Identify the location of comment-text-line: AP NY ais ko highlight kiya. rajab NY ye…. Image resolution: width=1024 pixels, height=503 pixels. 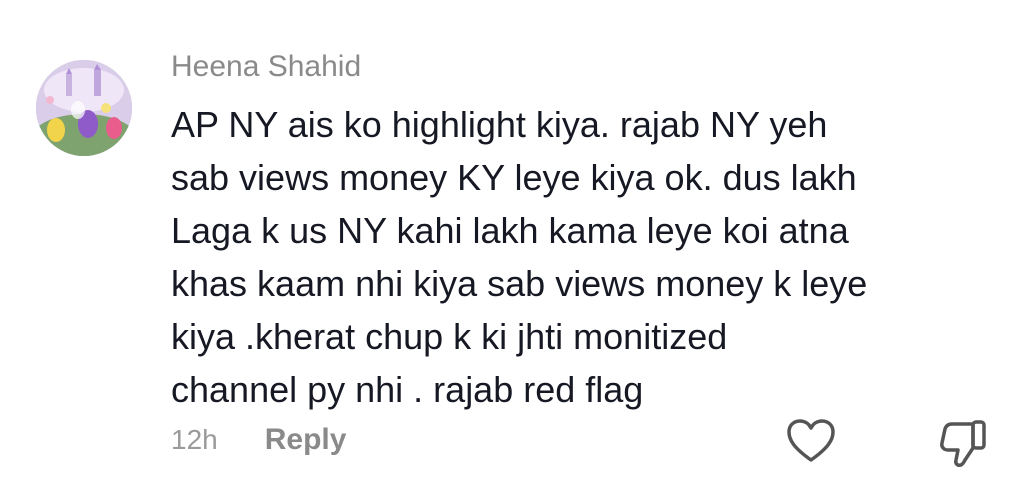
(499, 124).